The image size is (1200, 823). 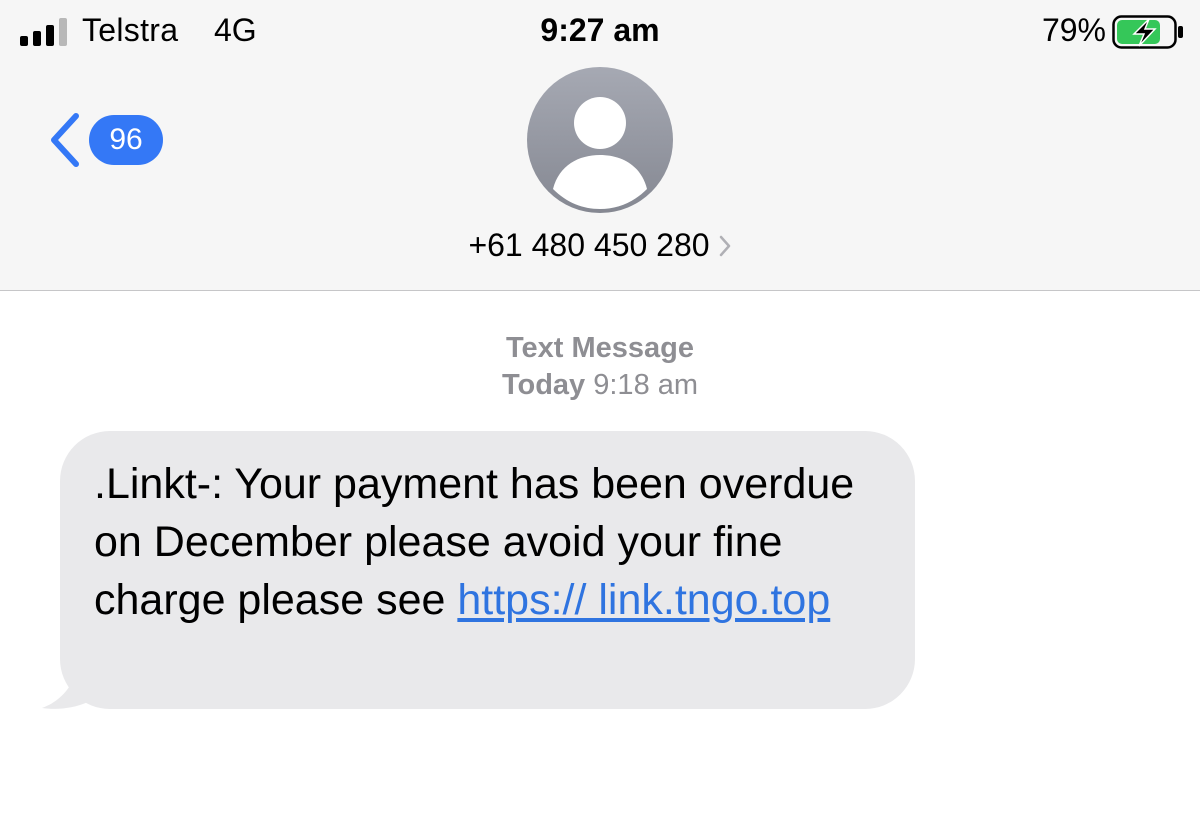 I want to click on battery-charging-icon, so click(x=1147, y=32).